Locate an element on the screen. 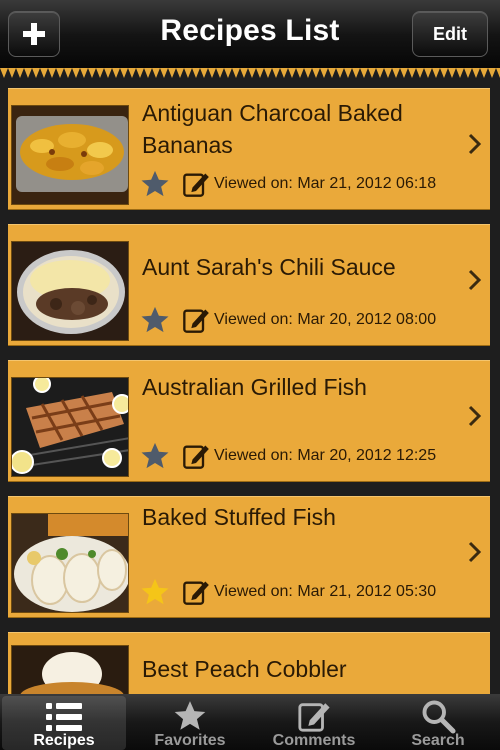  tab-search: Search is located at coordinates (438, 722).